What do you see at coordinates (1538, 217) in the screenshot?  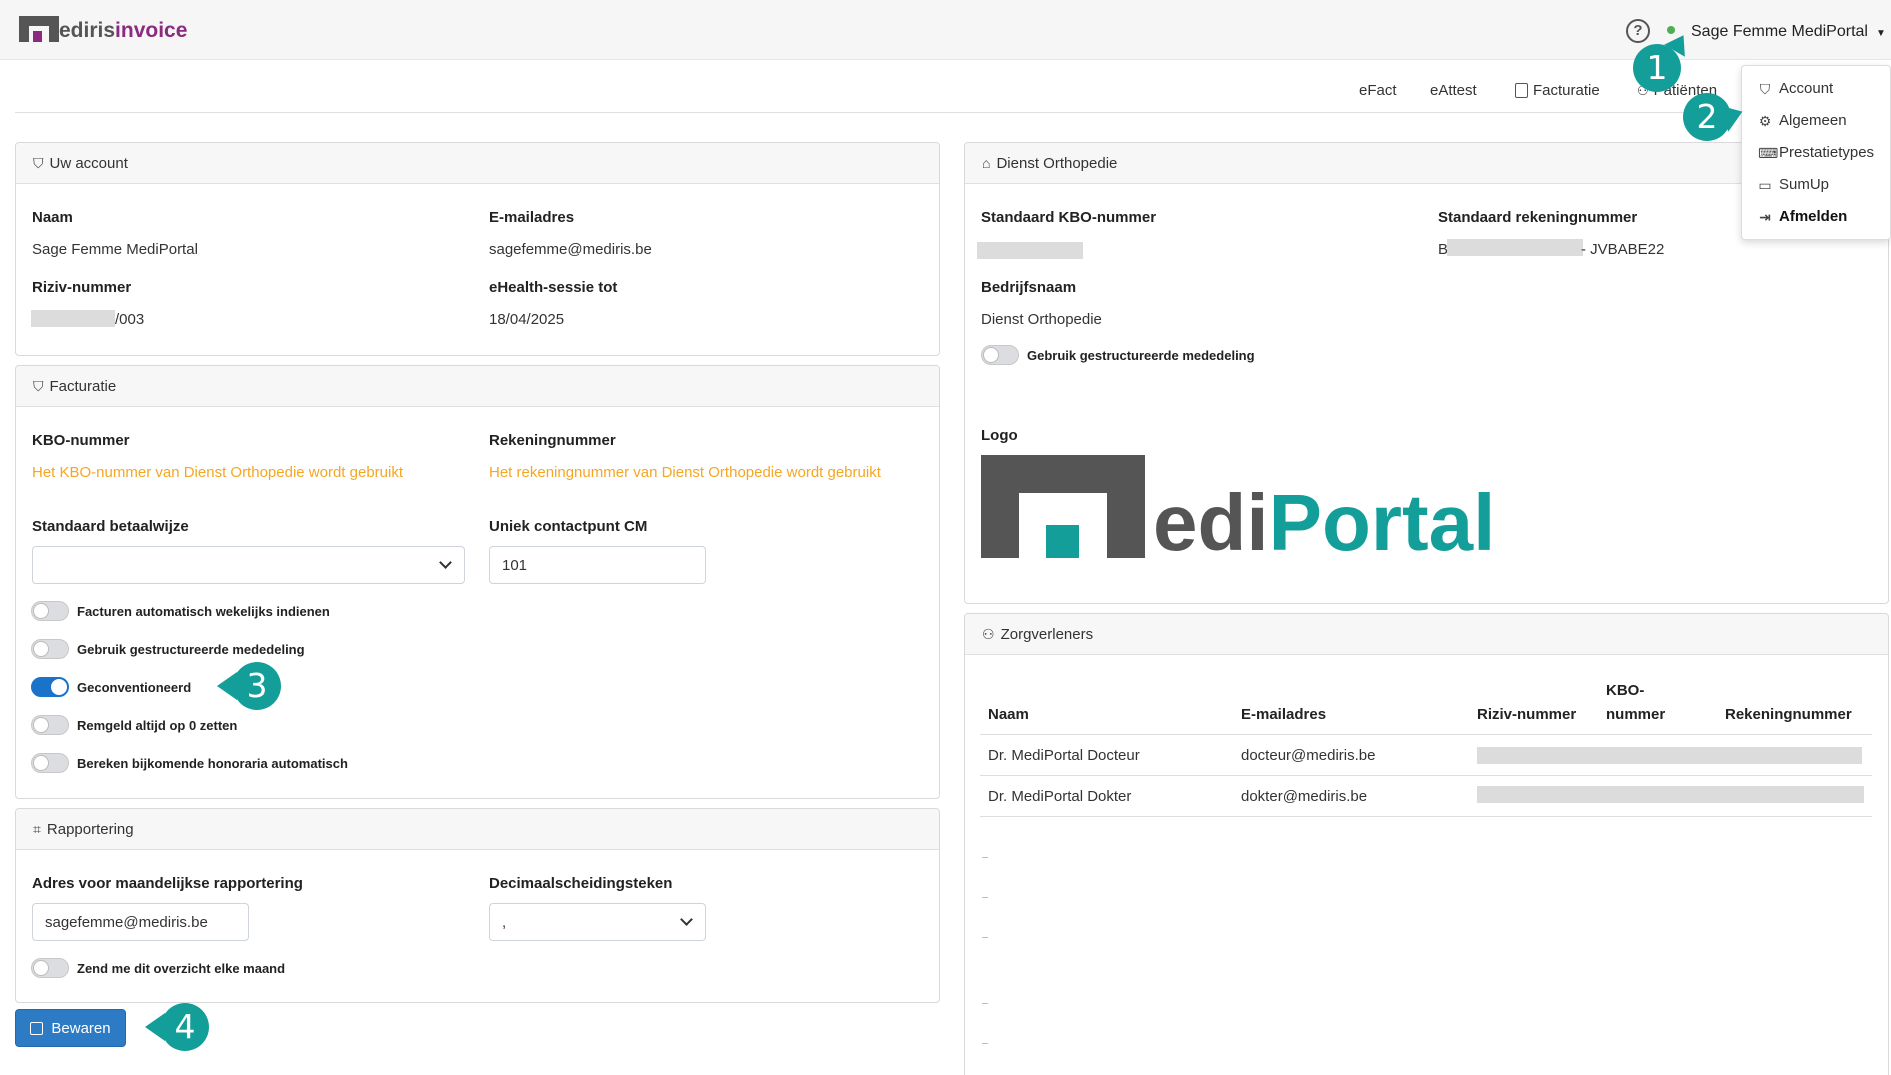 I see `dienst-rekening-label: Standaard rekeningnummer` at bounding box center [1538, 217].